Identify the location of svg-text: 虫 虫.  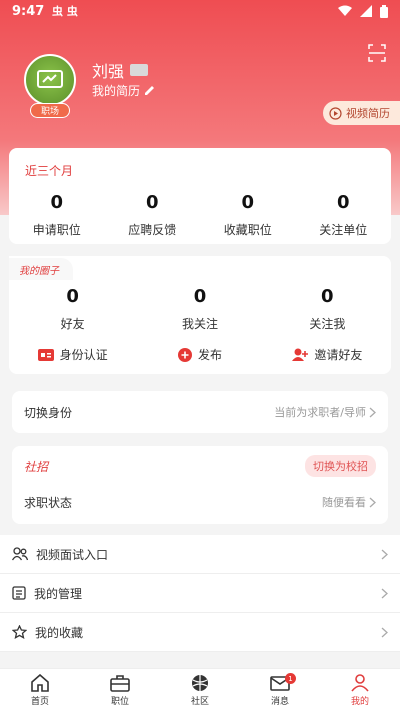
(65, 11).